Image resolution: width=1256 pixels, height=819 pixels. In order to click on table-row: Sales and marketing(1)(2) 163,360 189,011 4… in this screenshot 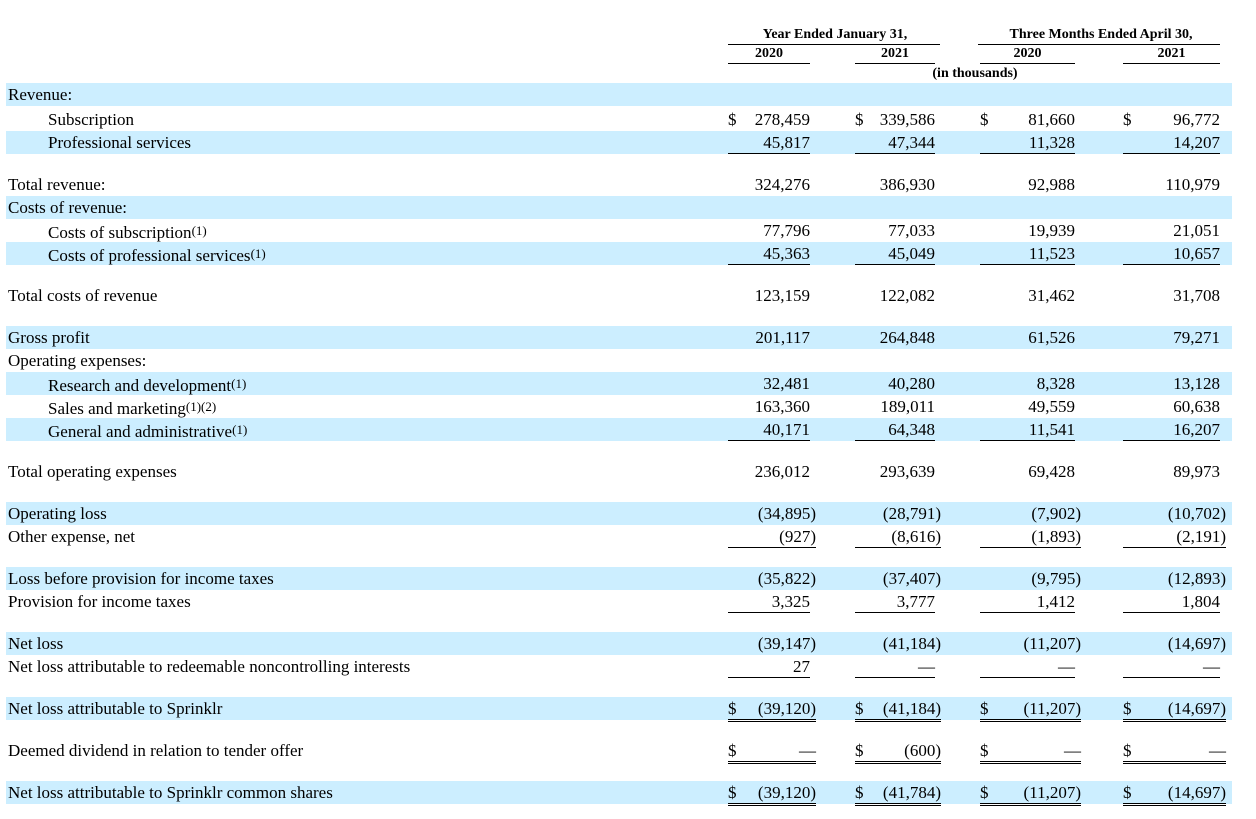, I will do `click(619, 406)`.